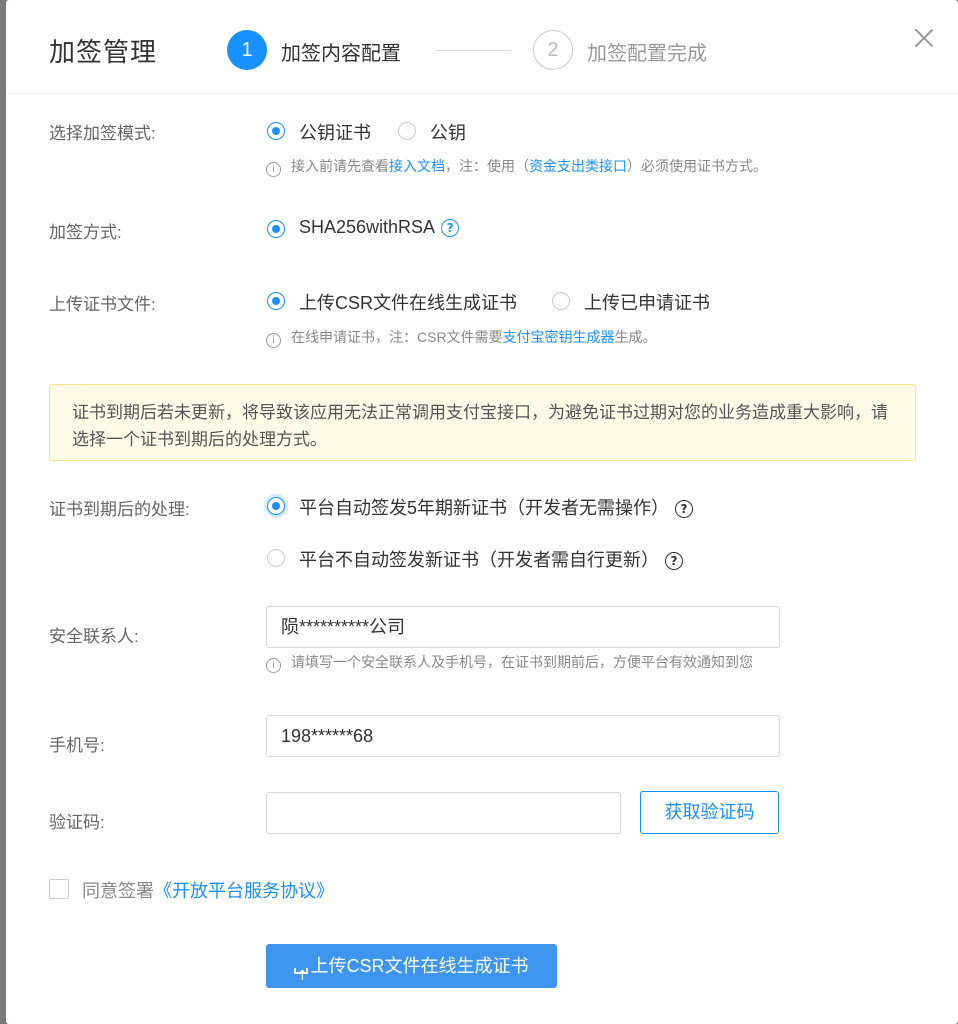 This screenshot has height=1024, width=958. I want to click on contact-label: 安全联系人:, so click(94, 636).